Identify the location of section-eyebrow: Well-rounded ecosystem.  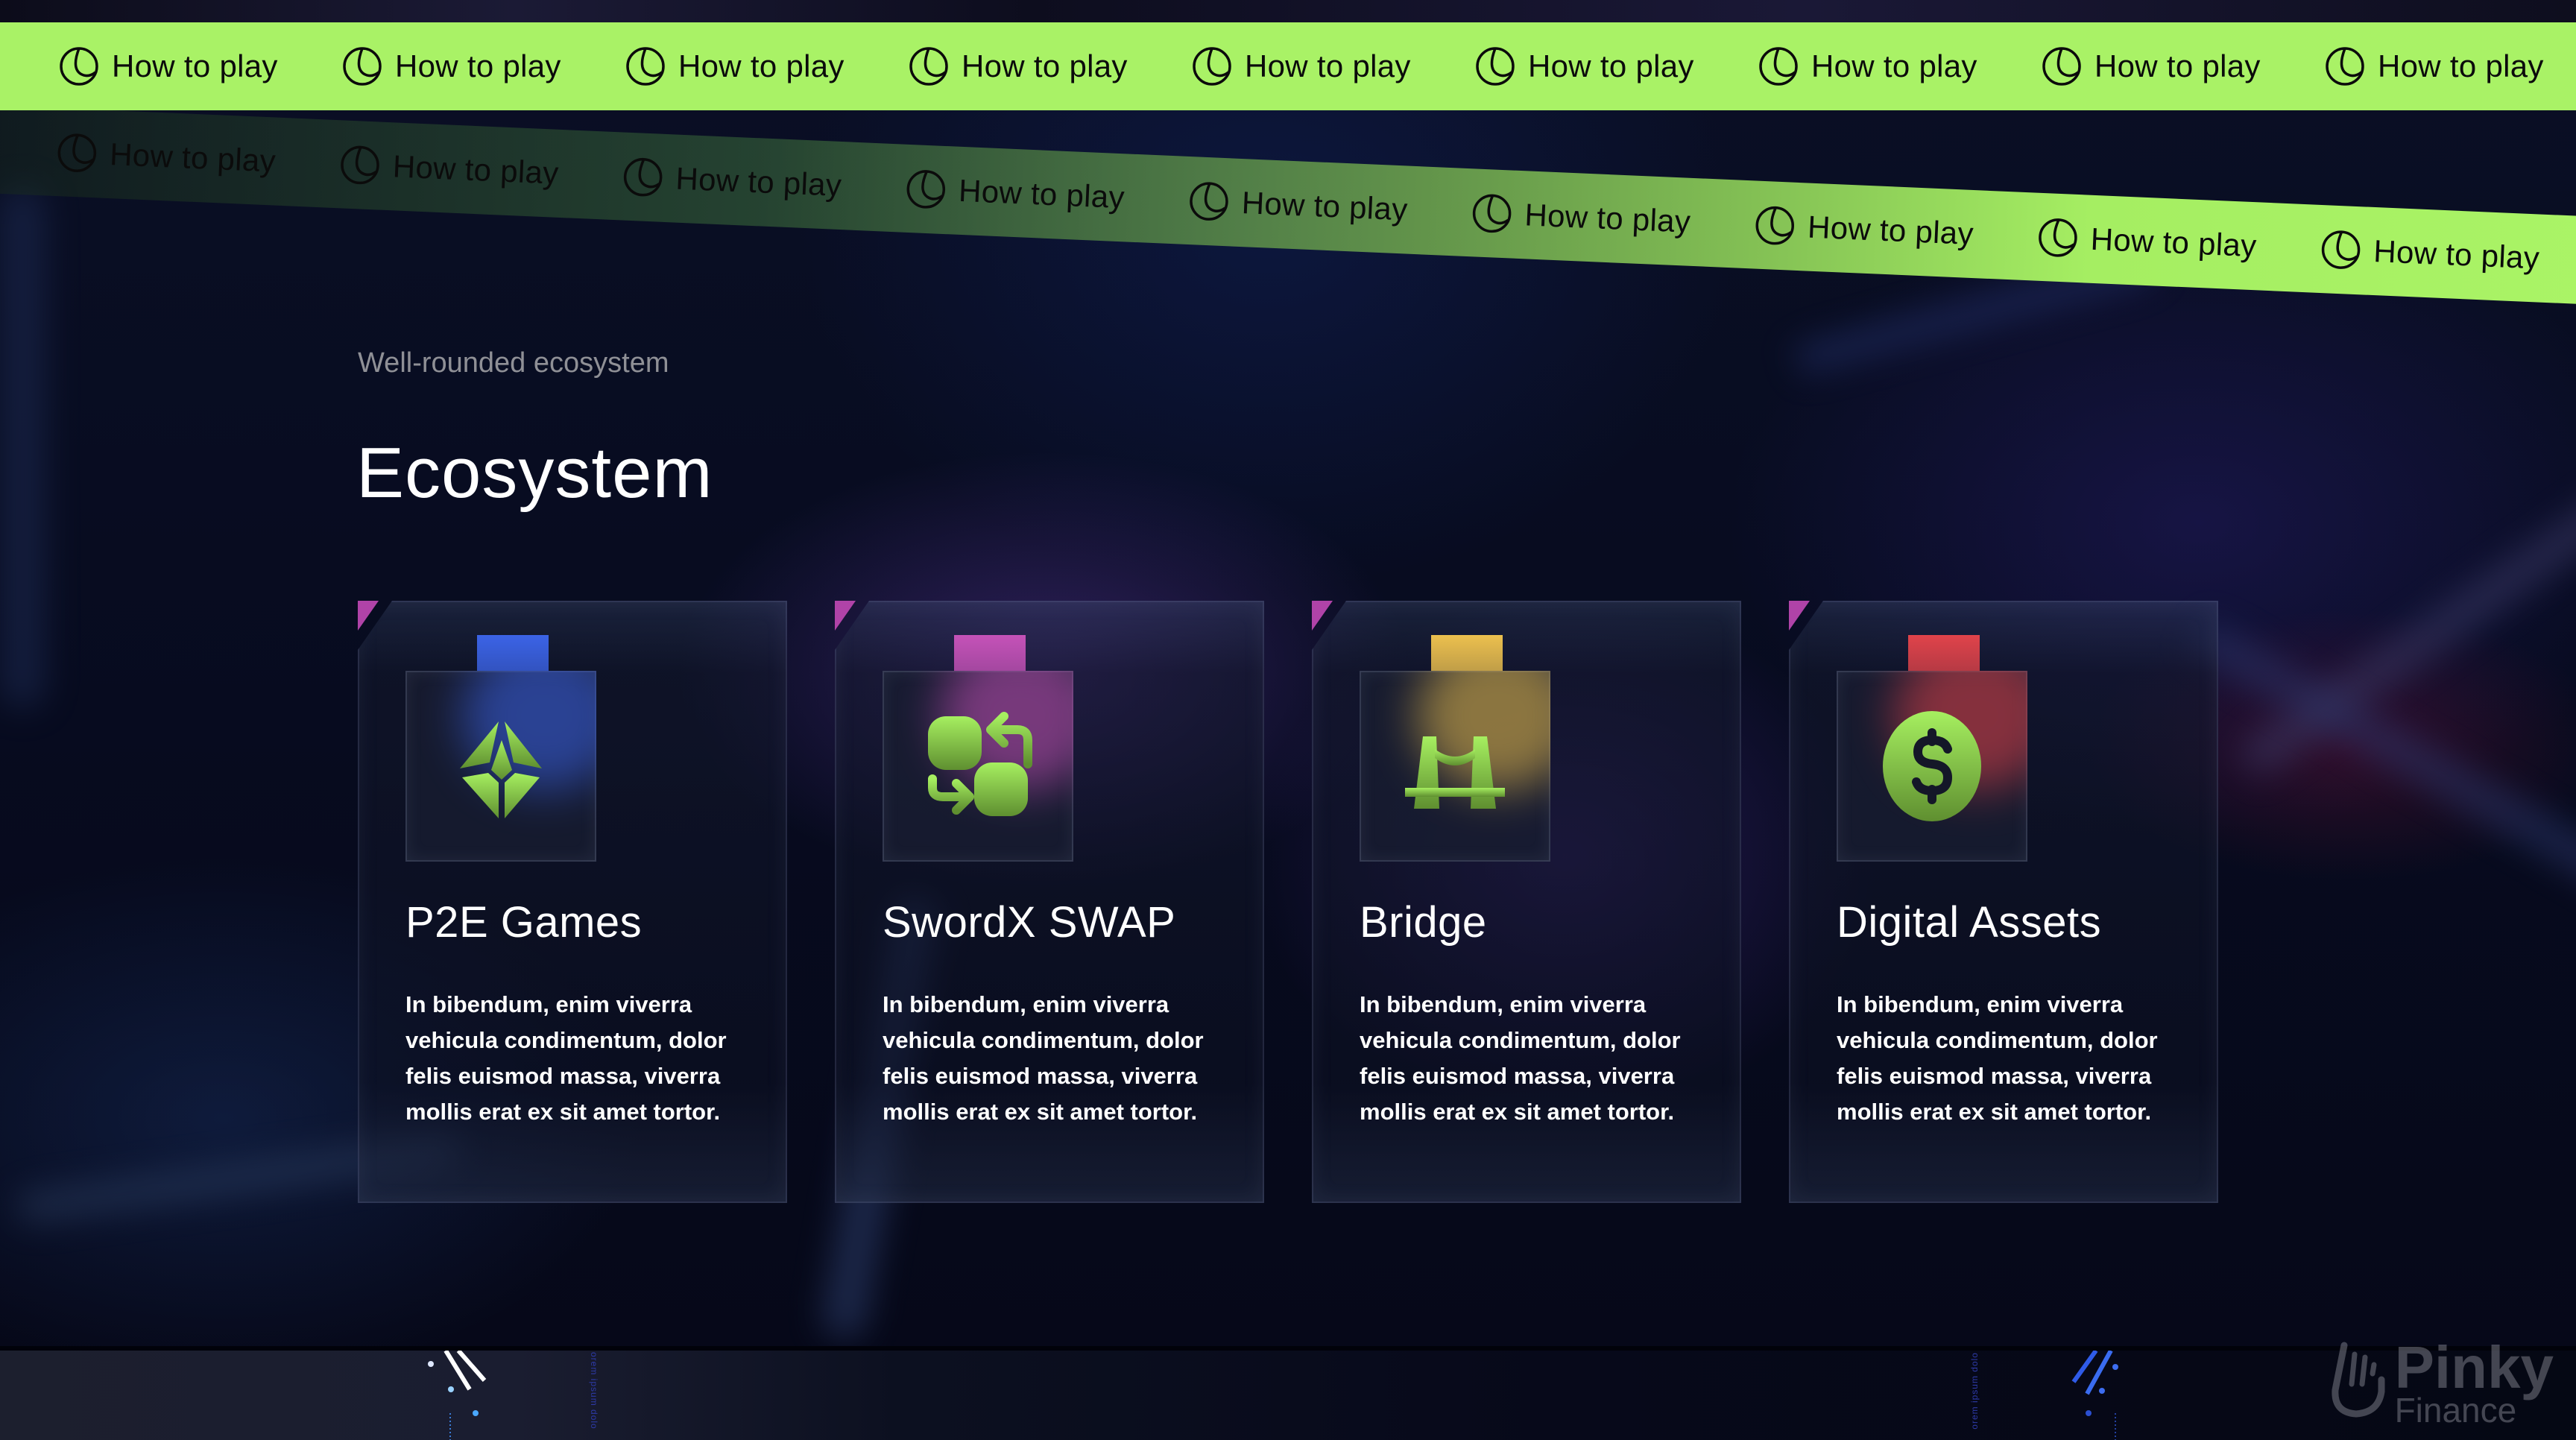
(513, 363).